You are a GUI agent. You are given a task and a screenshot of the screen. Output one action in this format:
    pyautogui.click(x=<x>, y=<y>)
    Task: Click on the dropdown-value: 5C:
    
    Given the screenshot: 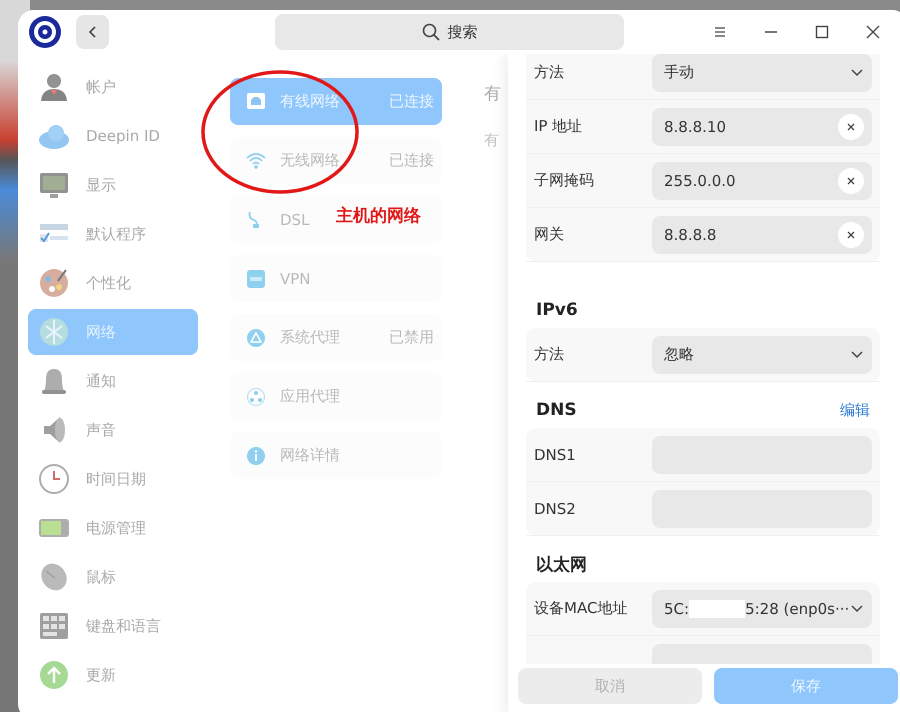 What is the action you would take?
    pyautogui.click(x=677, y=609)
    